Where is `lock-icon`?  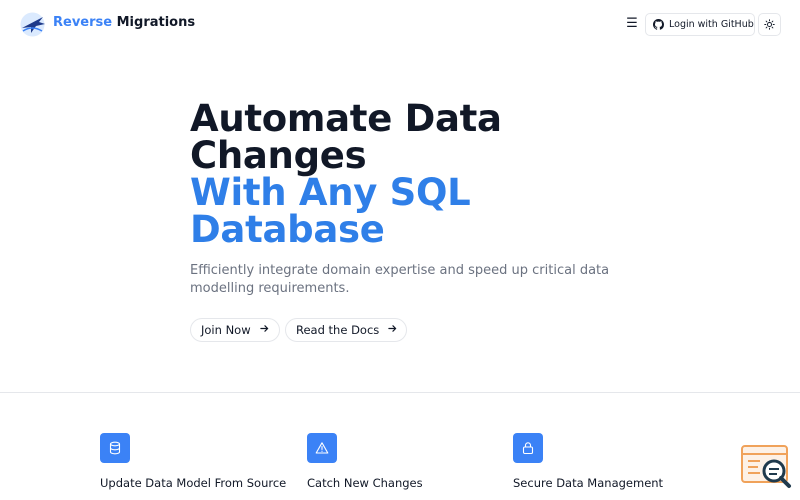
lock-icon is located at coordinates (528, 448).